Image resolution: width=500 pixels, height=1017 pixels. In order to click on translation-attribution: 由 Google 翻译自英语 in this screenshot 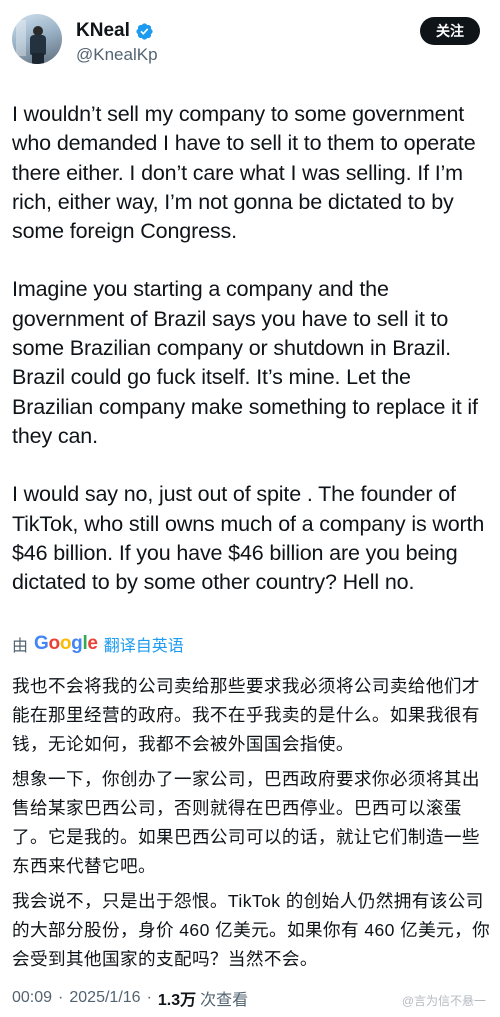, I will do `click(98, 644)`.